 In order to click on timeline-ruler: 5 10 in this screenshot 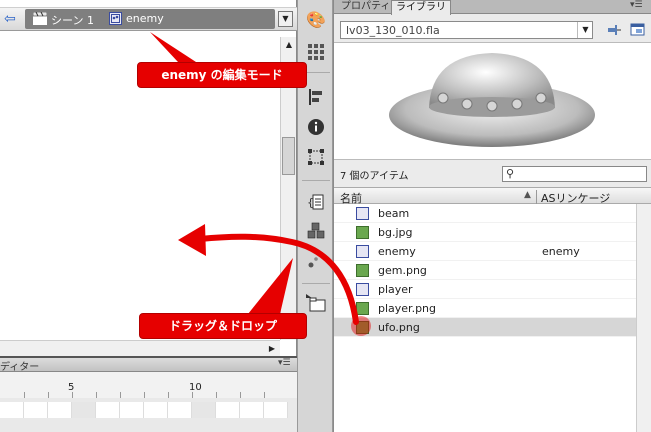, I will do `click(148, 385)`.